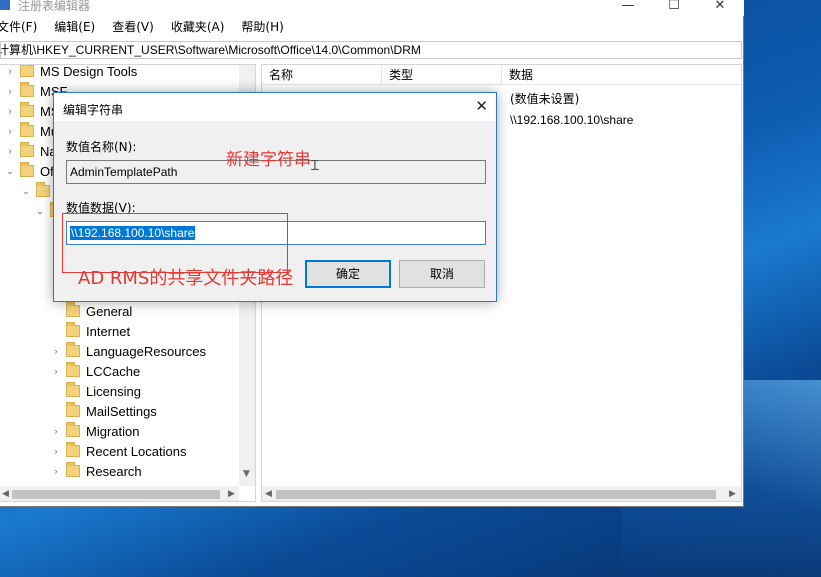 The width and height of the screenshot is (821, 577). Describe the element at coordinates (442, 274) in the screenshot. I see `cancel-button: 取消` at that location.